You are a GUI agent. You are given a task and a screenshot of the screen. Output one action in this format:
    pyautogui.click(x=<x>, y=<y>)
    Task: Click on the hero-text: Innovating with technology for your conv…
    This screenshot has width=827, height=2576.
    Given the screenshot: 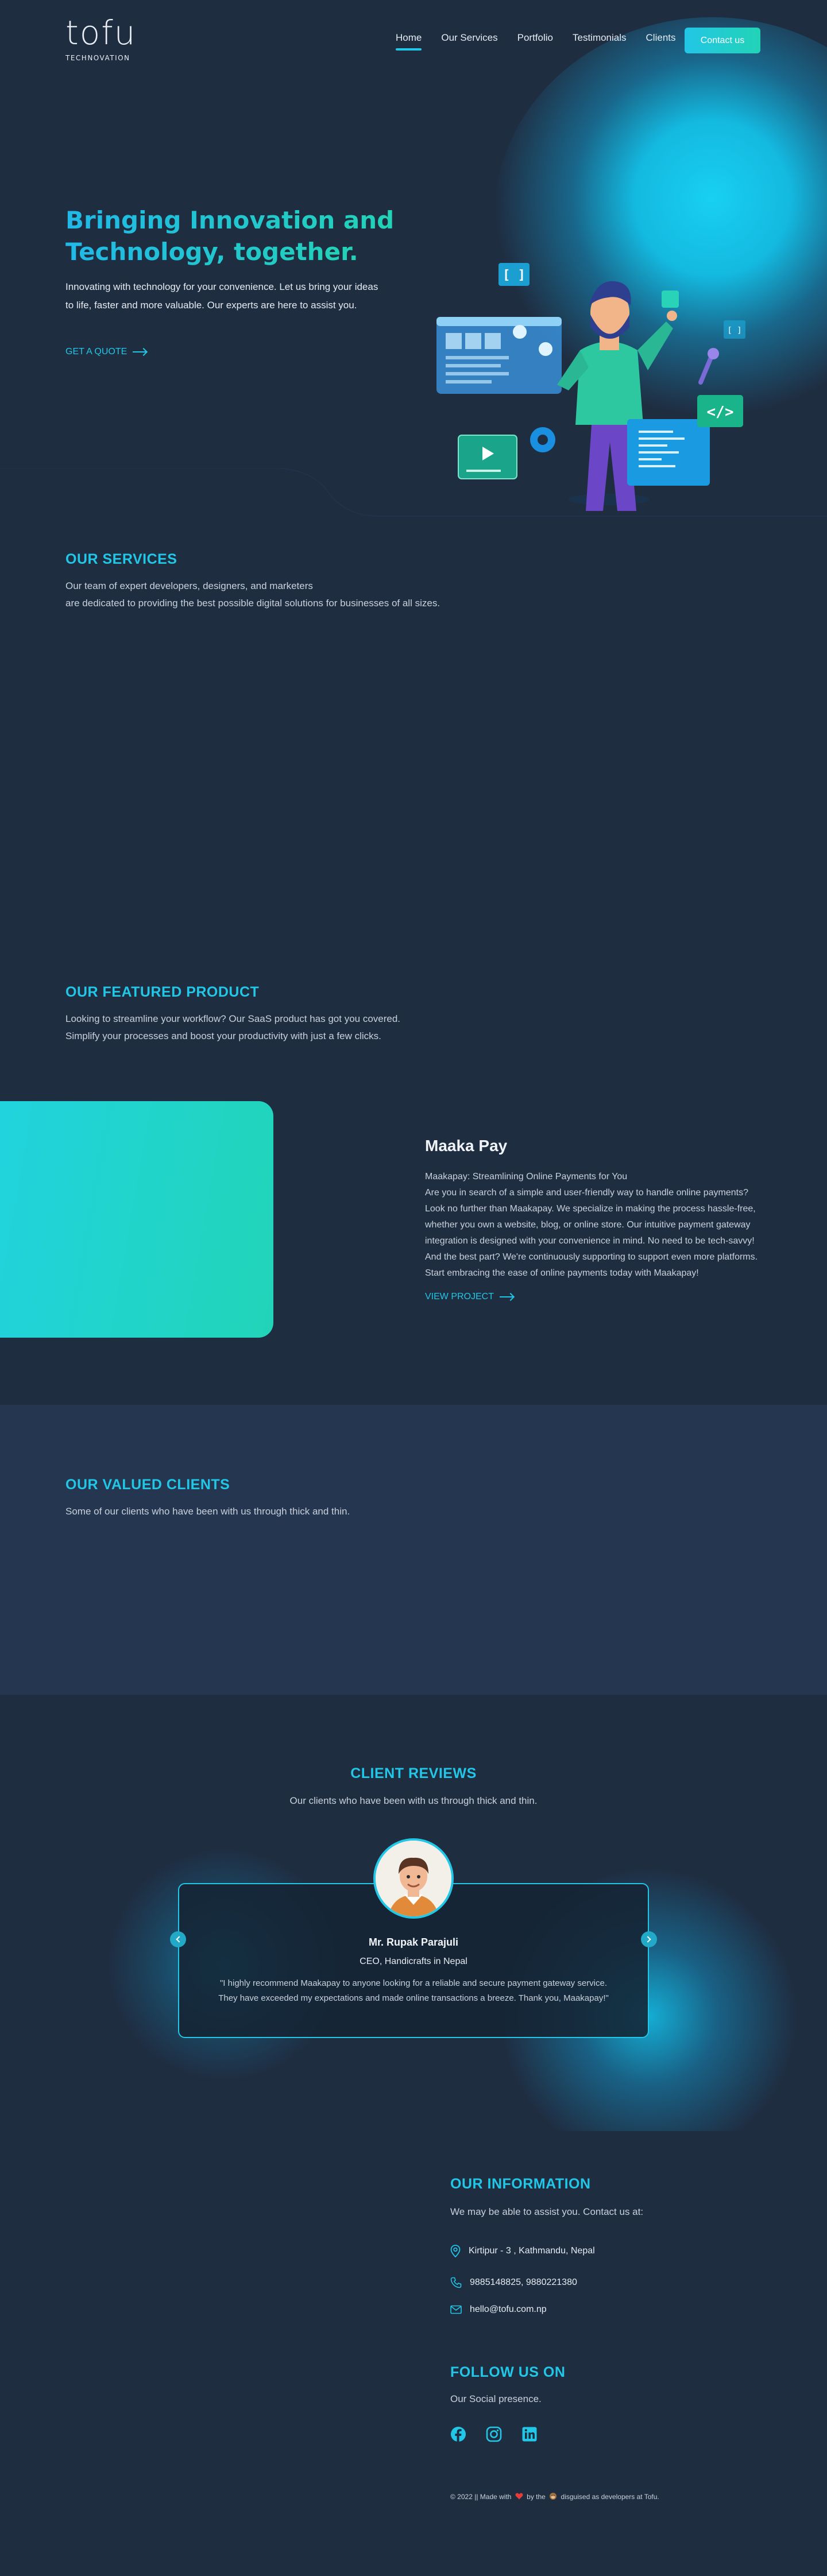 What is the action you would take?
    pyautogui.click(x=221, y=296)
    